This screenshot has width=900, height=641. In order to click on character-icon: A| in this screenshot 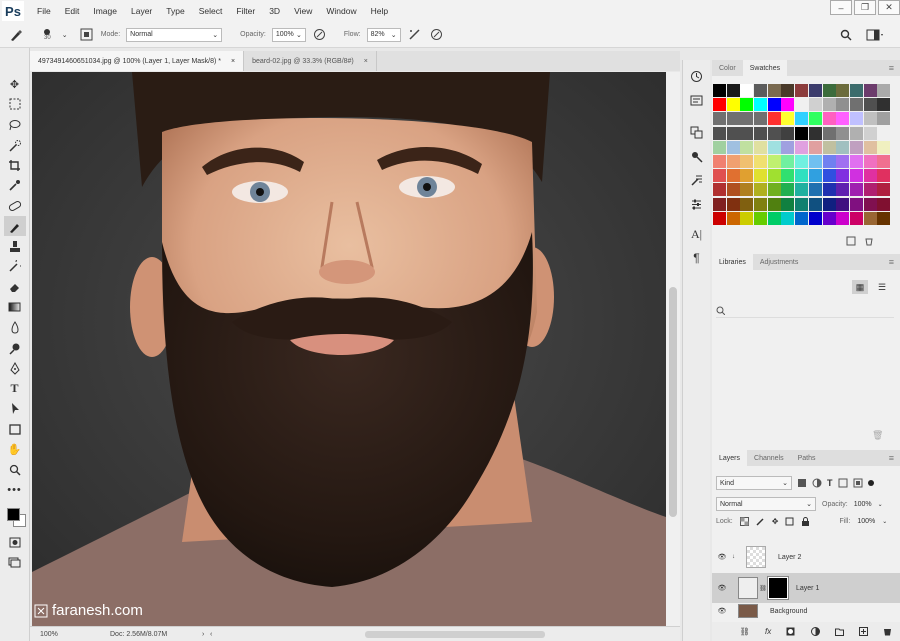, I will do `click(697, 234)`.